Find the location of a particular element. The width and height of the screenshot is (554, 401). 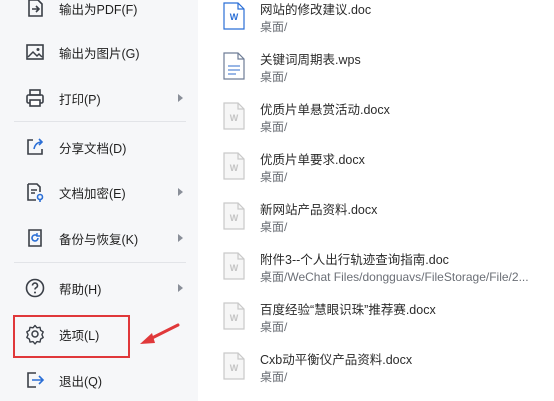

menu-item-encrypt-document: 文档加密(E) is located at coordinates (99, 192).